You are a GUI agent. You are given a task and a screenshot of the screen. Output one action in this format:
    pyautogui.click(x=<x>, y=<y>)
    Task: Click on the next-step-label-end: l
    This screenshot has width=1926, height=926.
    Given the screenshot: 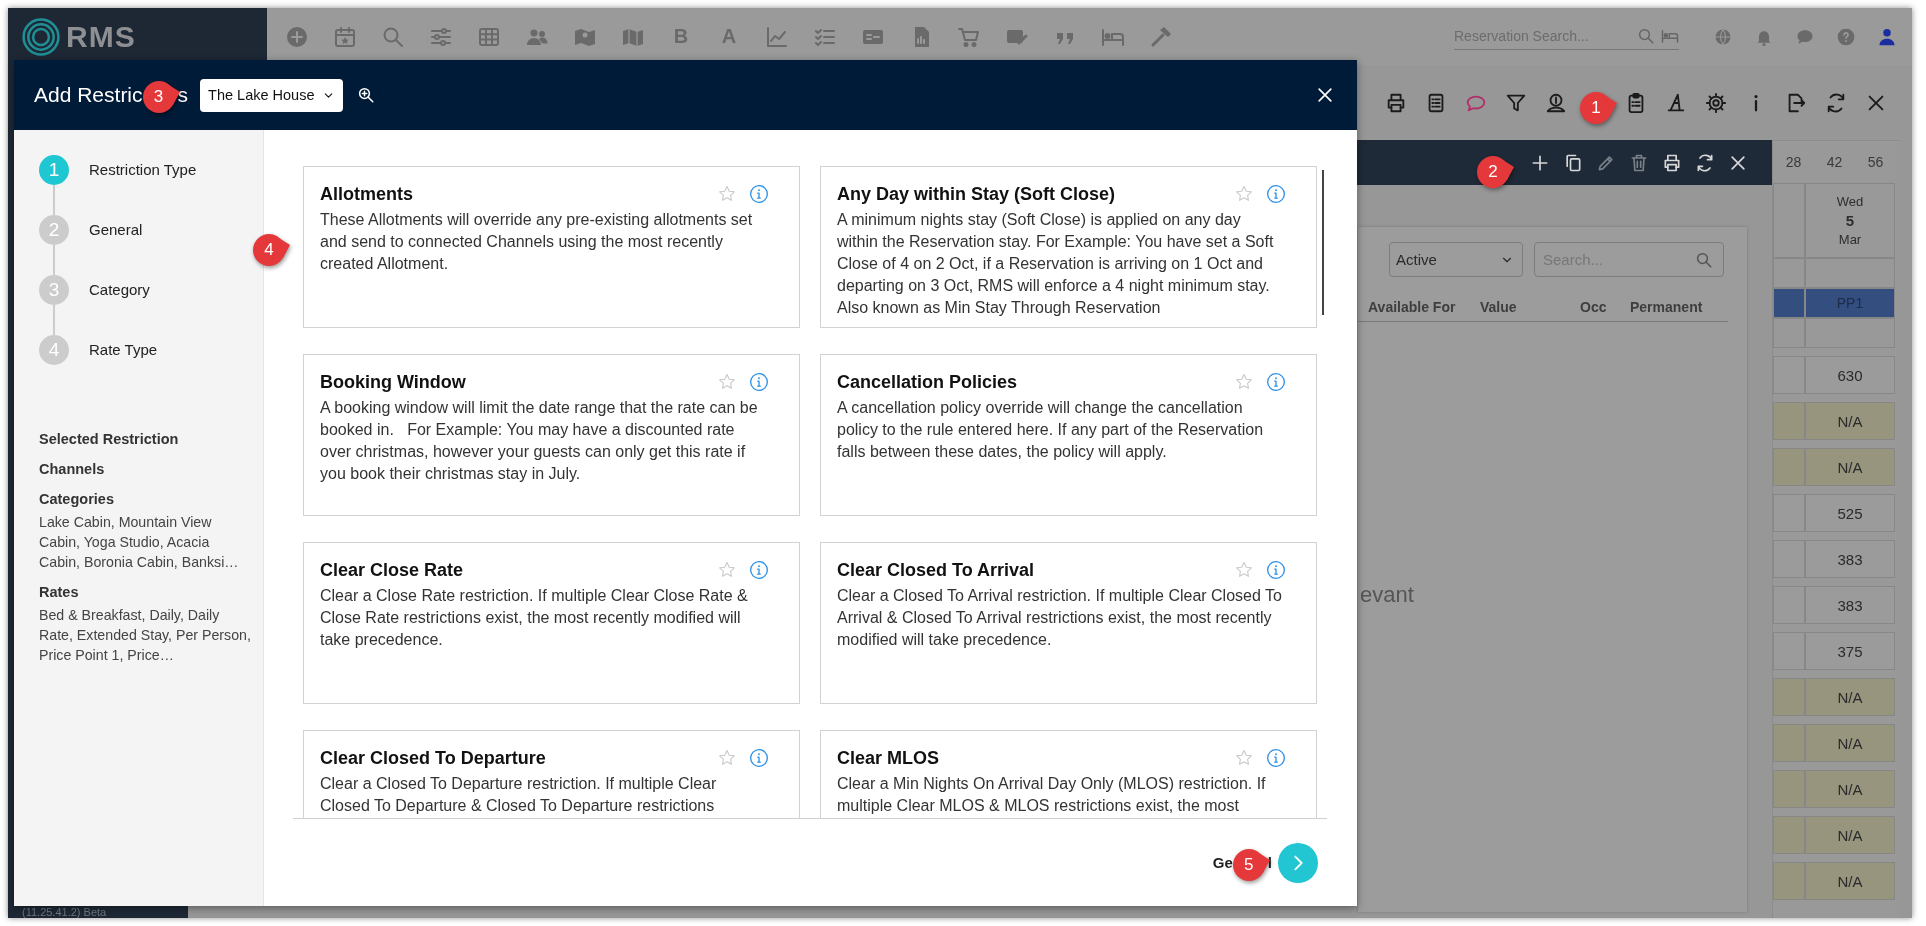 What is the action you would take?
    pyautogui.click(x=1269, y=862)
    